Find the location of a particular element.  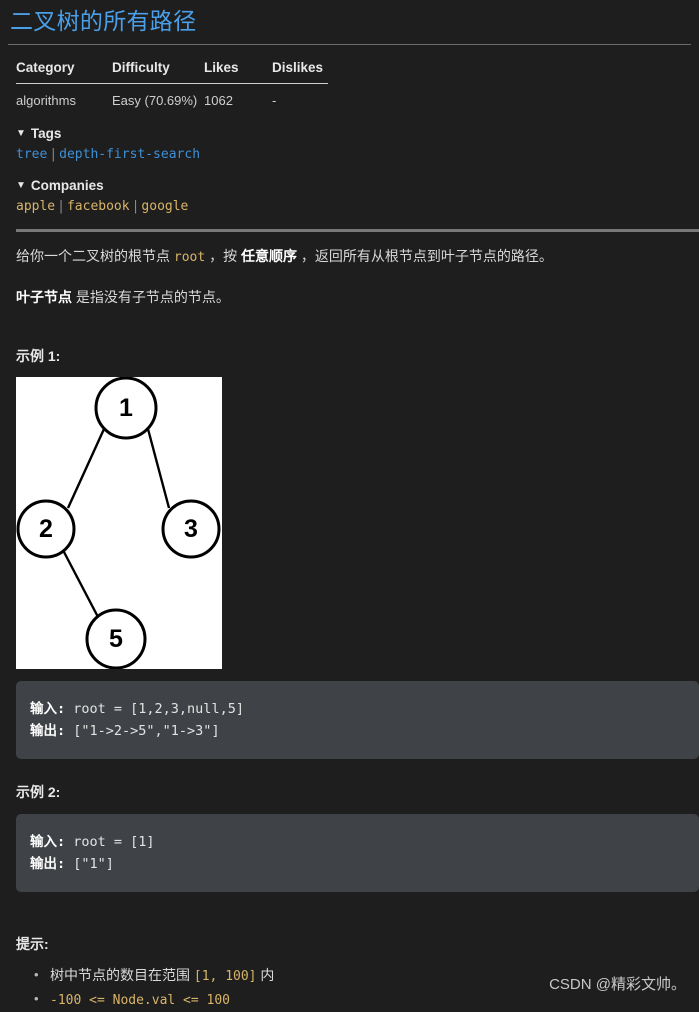

cell-difficulty: Easy (70.69%) is located at coordinates (155, 100).